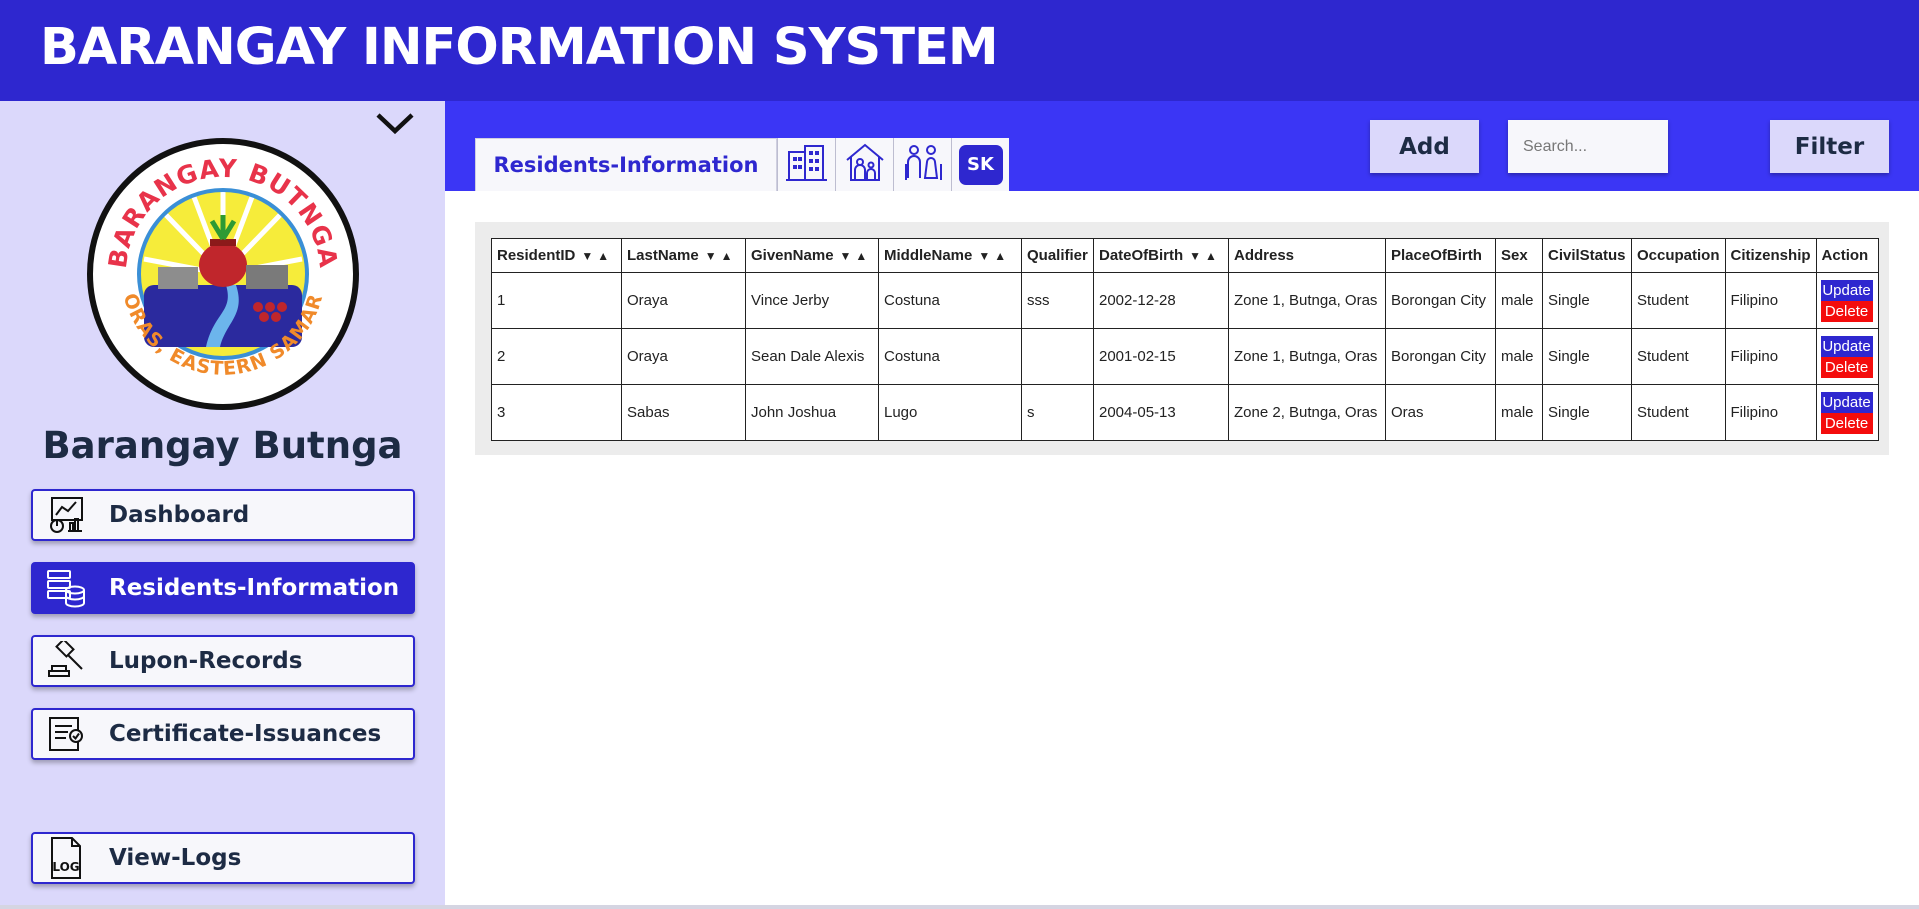 This screenshot has height=909, width=1919. I want to click on sk-badge: SK, so click(980, 164).